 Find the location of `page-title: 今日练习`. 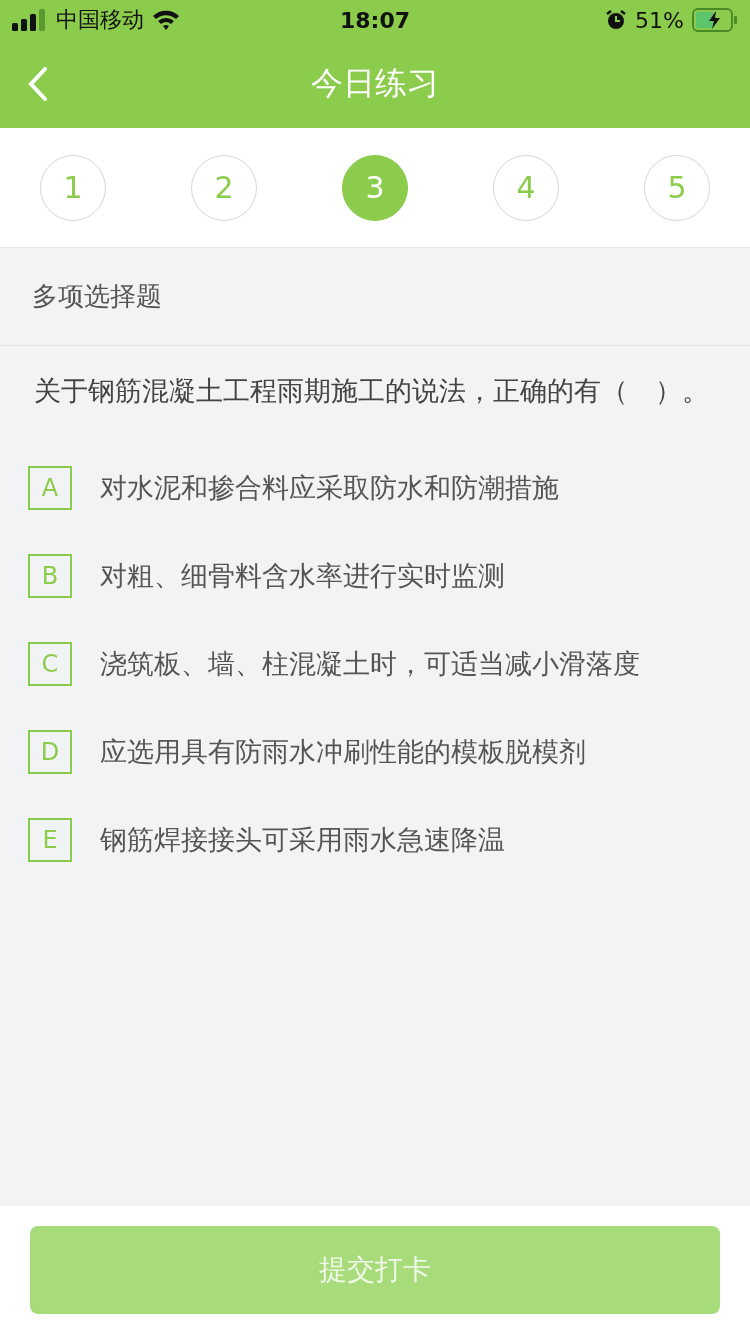

page-title: 今日练习 is located at coordinates (375, 83).